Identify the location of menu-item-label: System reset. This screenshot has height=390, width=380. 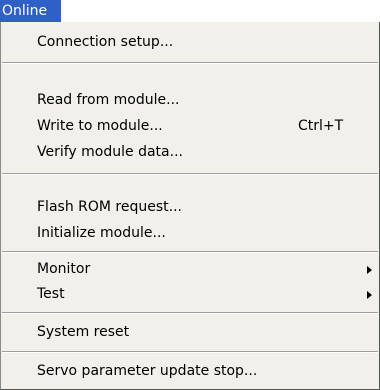
(83, 332).